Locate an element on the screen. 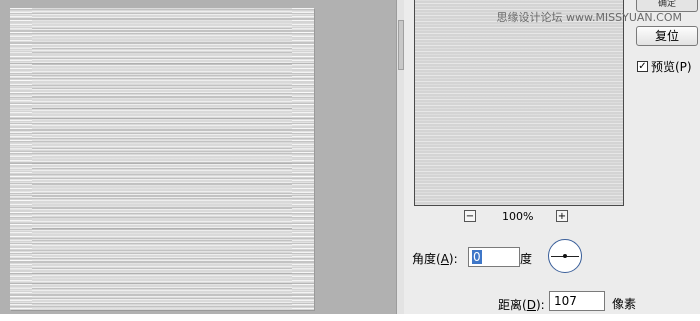  angle-label: 角度(A): is located at coordinates (435, 259).